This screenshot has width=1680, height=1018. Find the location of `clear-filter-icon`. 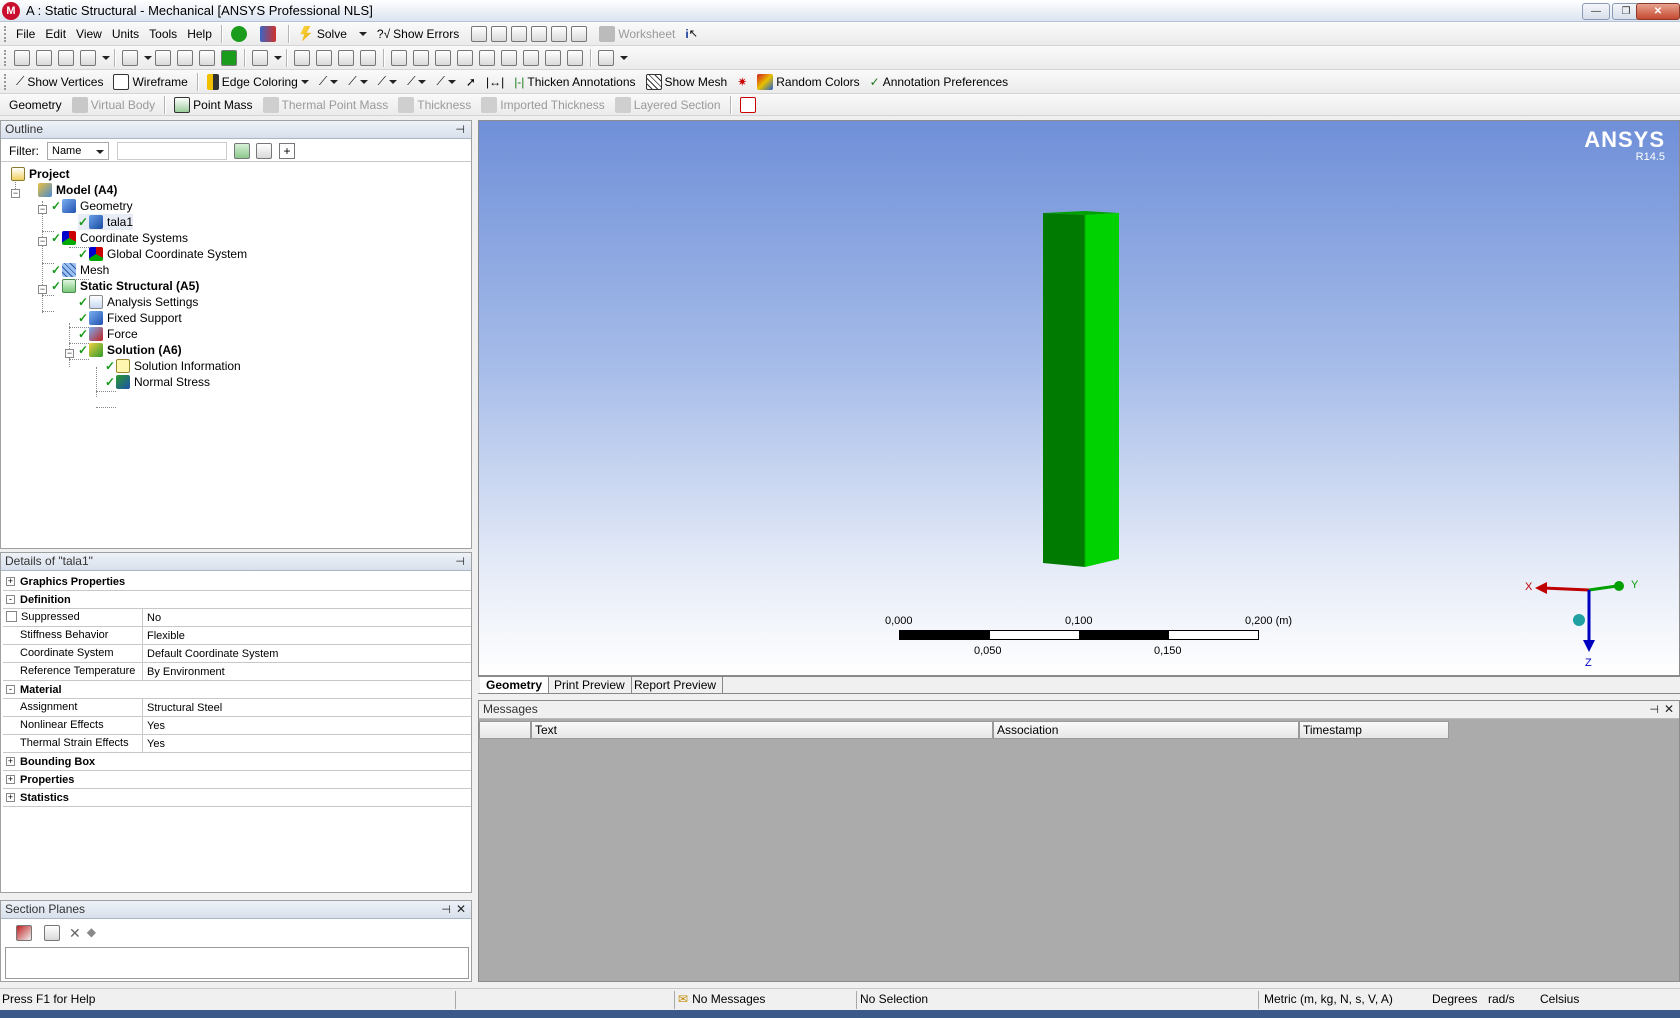

clear-filter-icon is located at coordinates (264, 151).